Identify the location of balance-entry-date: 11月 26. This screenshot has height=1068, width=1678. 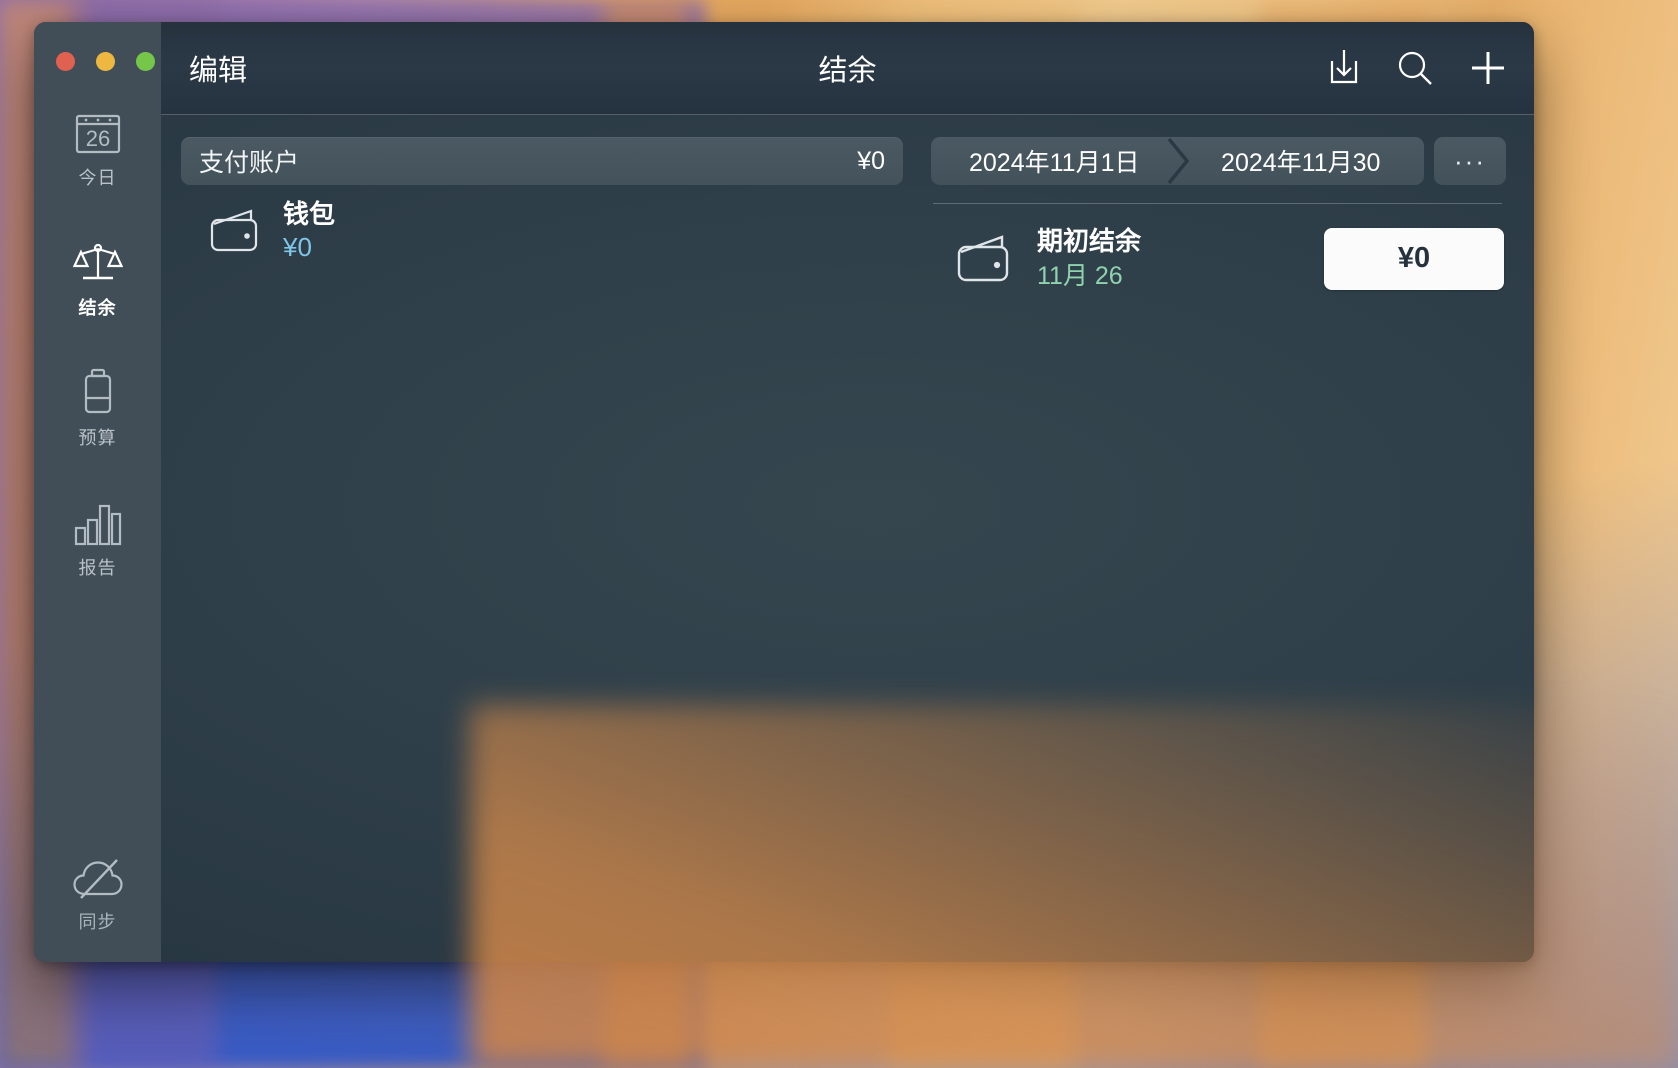
(1080, 276).